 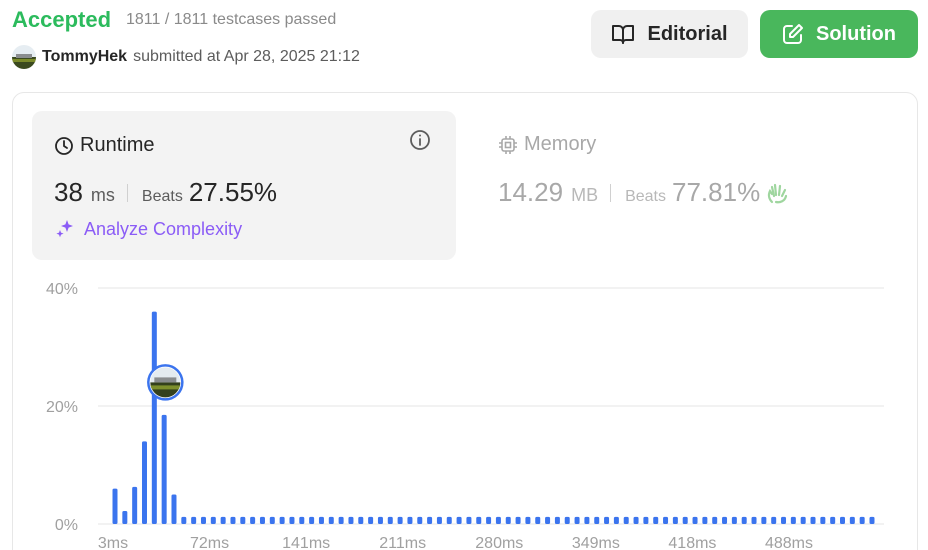 I want to click on solution-button: Solution, so click(x=839, y=34).